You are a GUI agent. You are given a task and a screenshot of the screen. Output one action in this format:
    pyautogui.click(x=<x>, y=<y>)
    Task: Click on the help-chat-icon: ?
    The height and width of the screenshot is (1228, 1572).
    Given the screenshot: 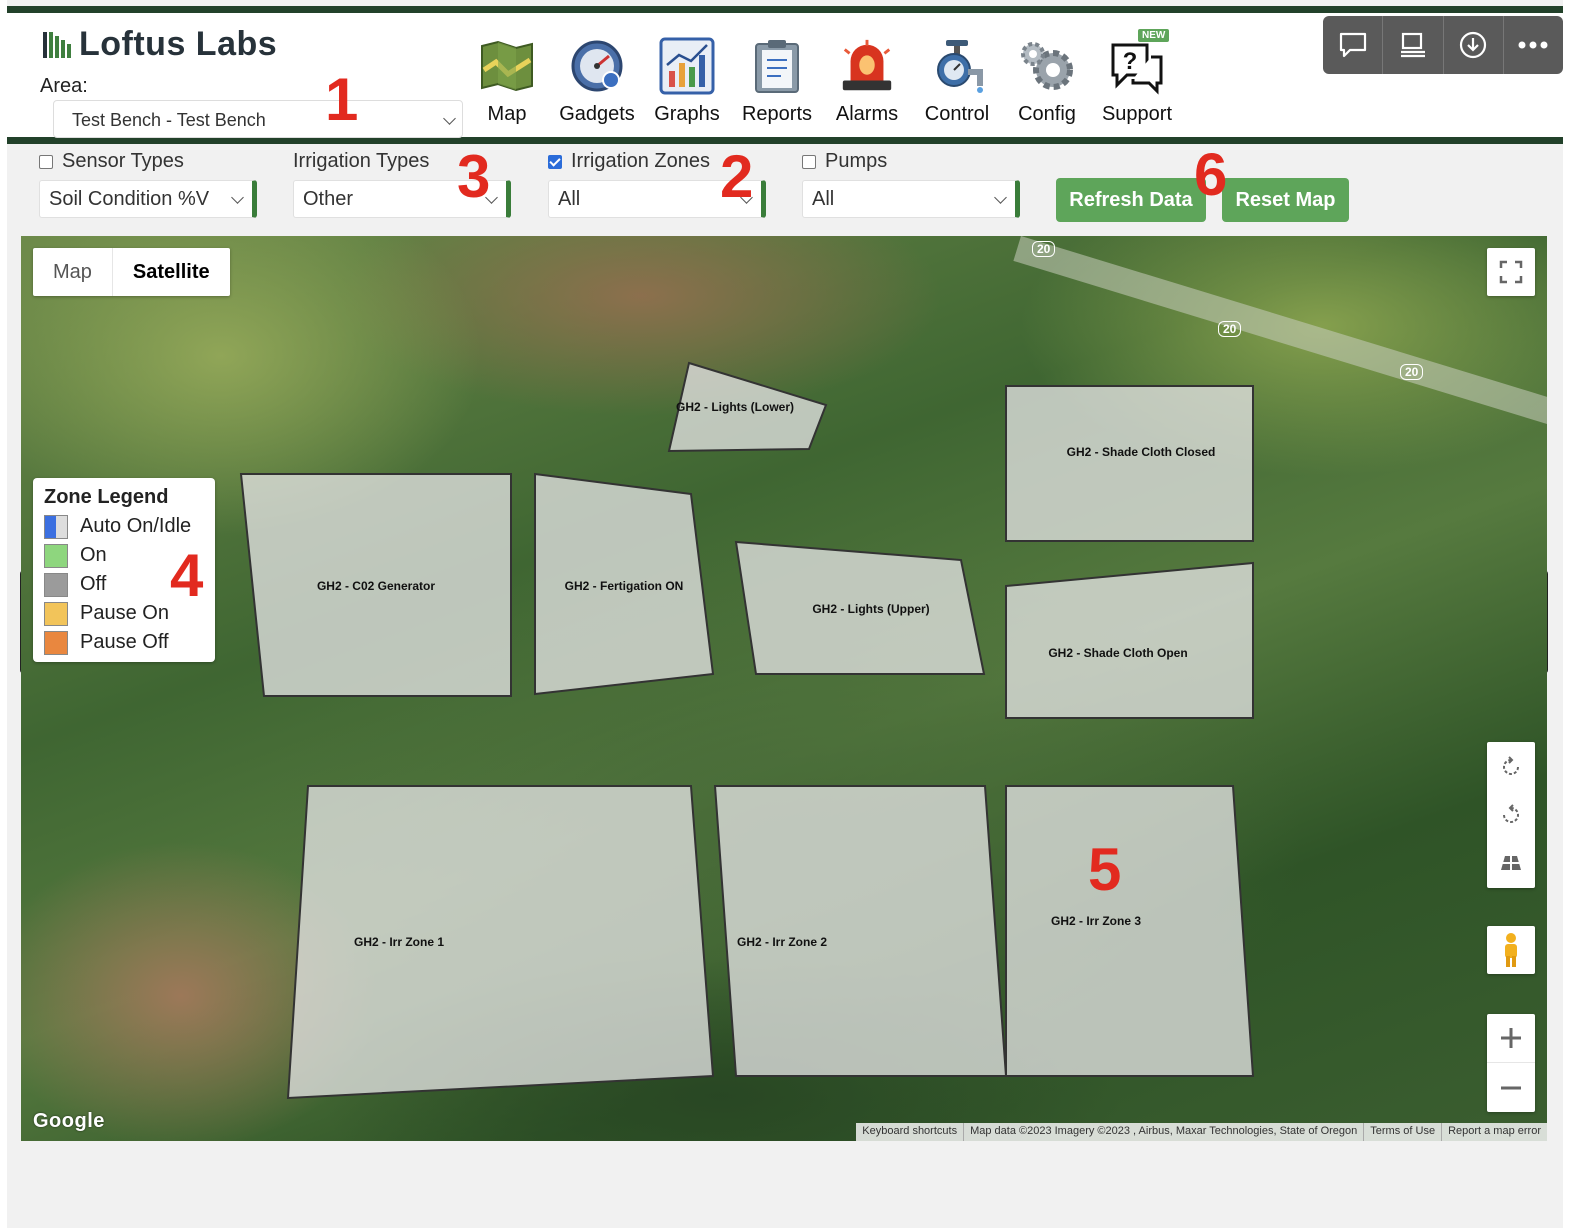 What is the action you would take?
    pyautogui.click(x=1137, y=66)
    